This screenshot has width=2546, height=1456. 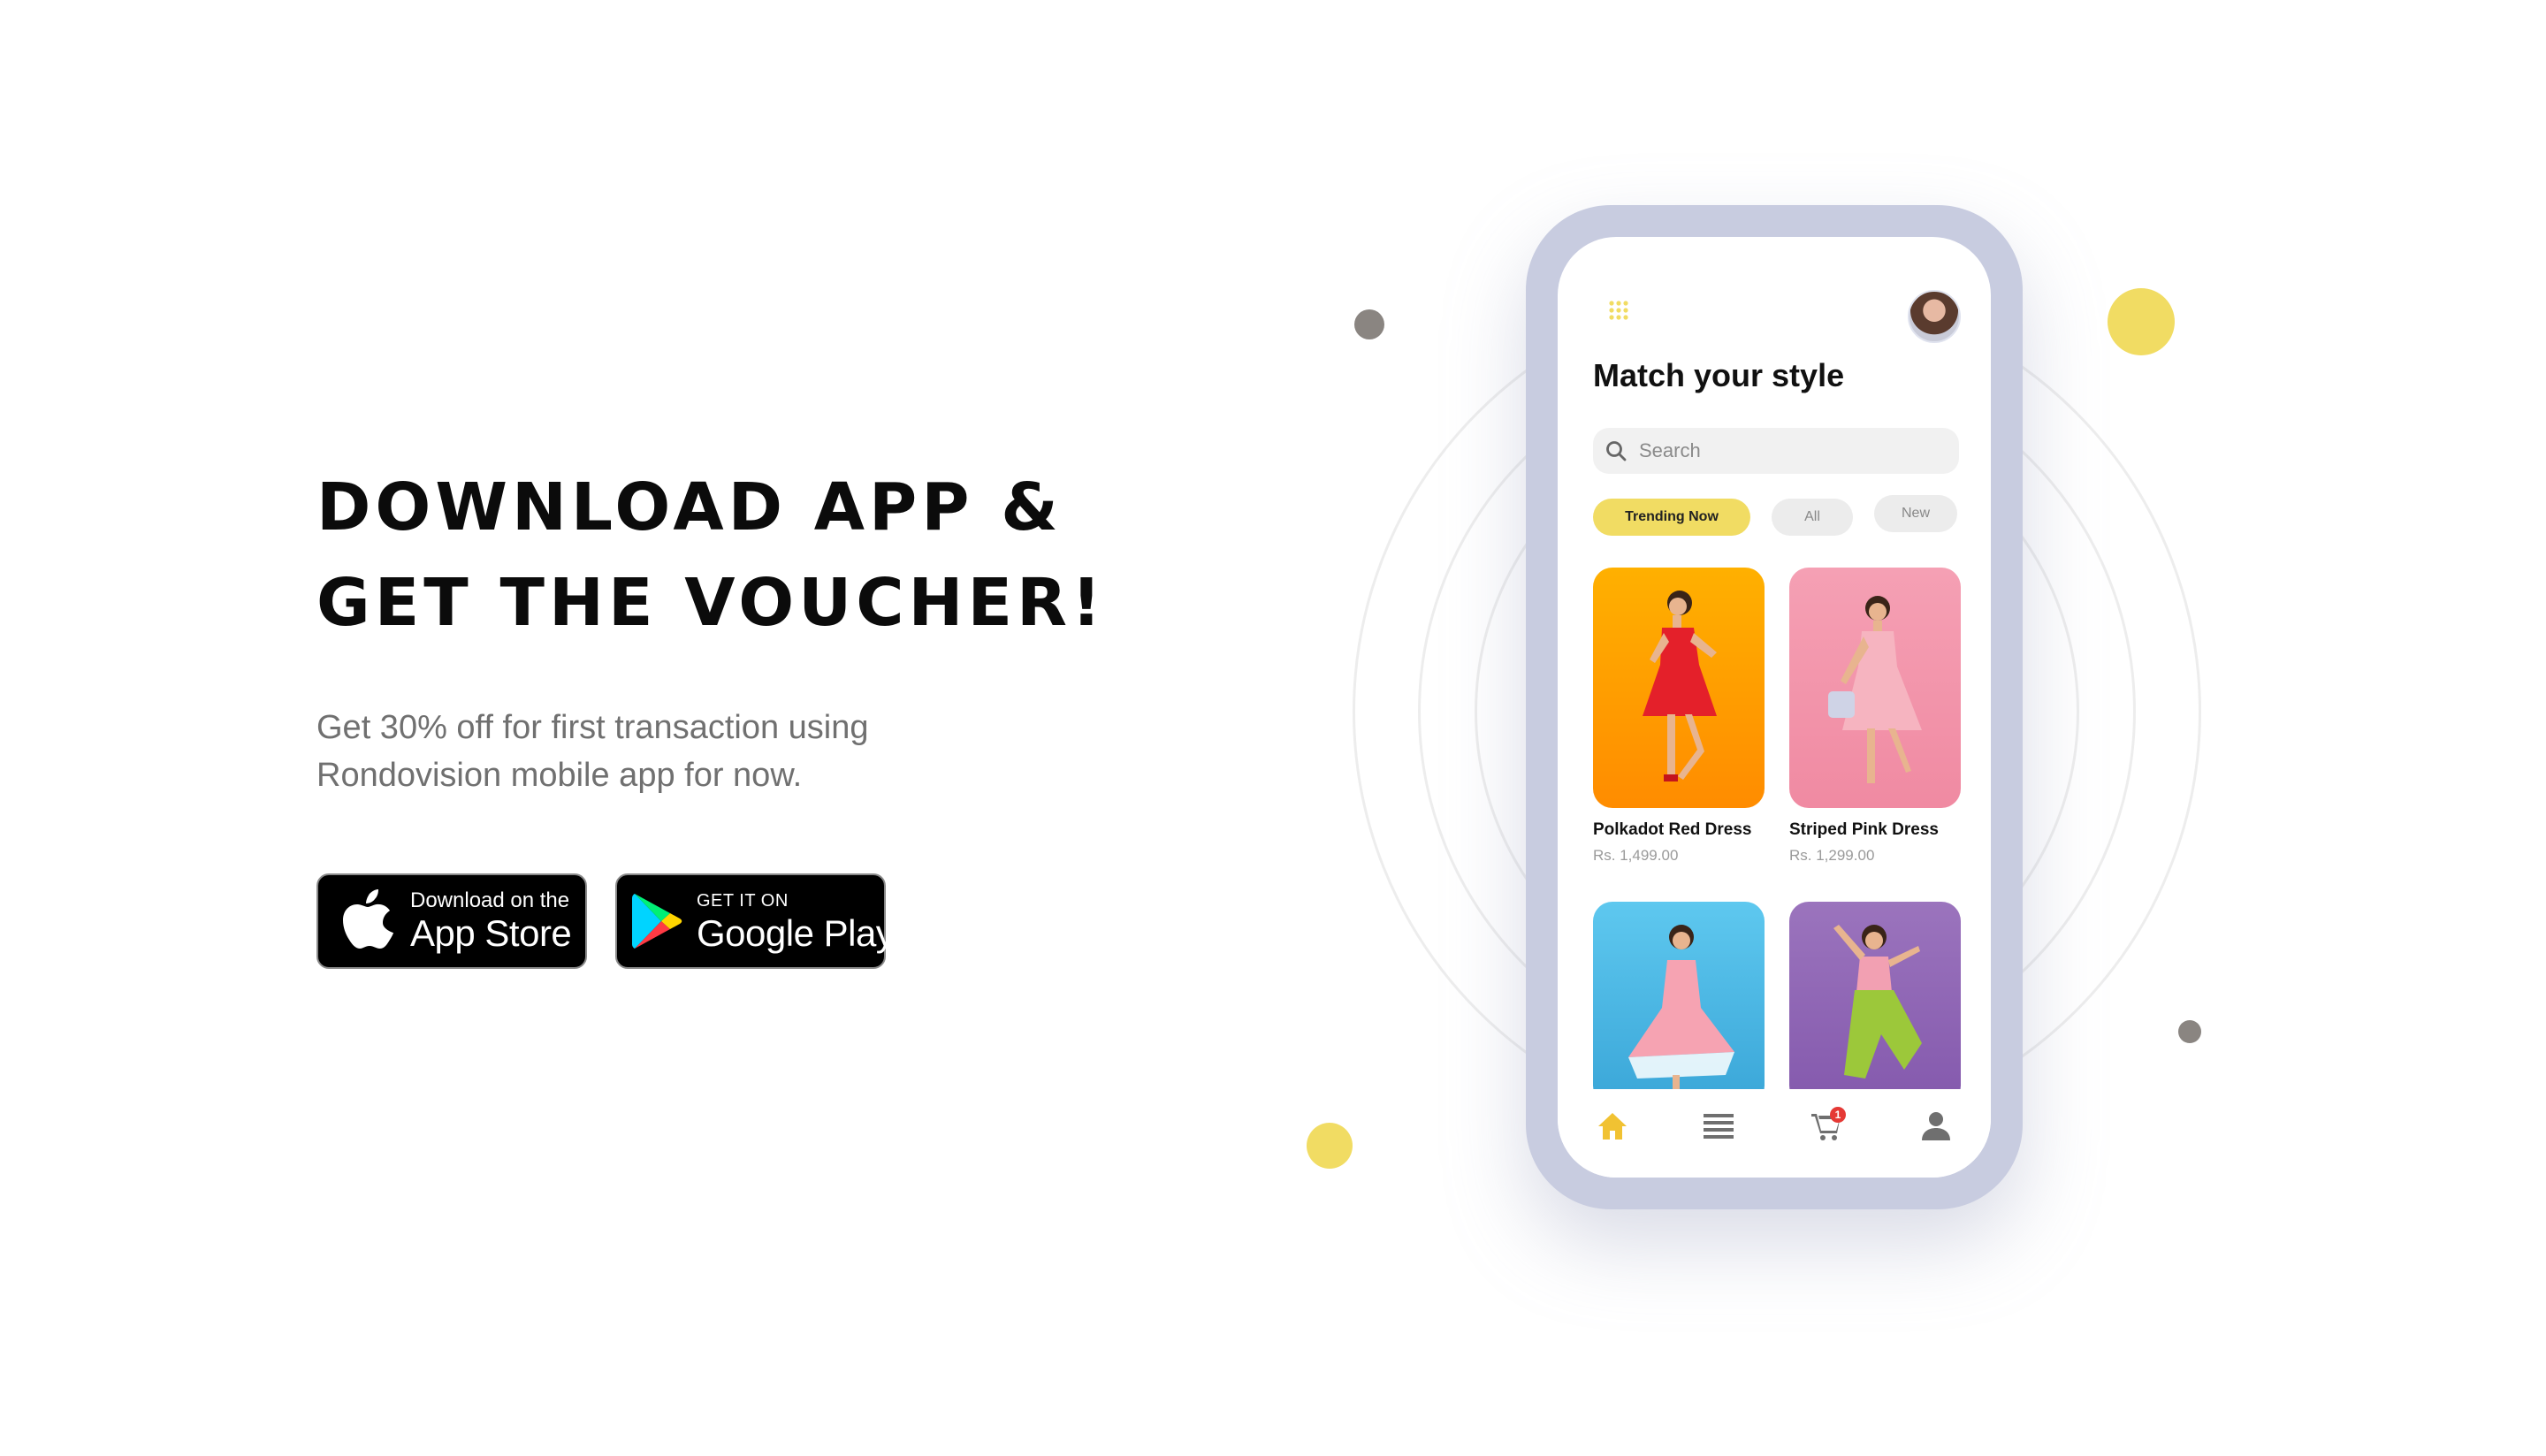 I want to click on decor-dot-yellow-bottom, so click(x=1330, y=1146).